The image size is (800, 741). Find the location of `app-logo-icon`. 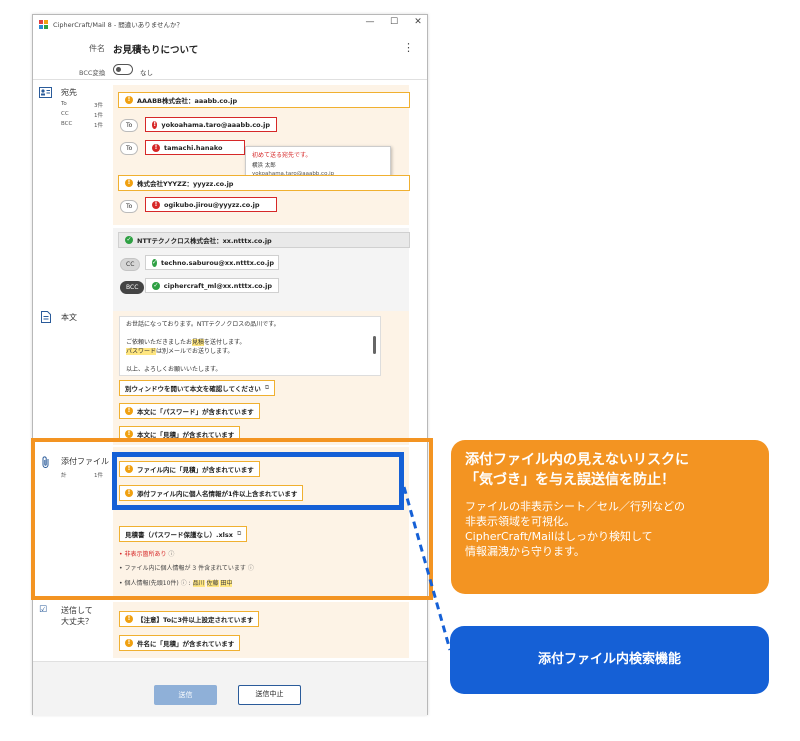

app-logo-icon is located at coordinates (43, 24).